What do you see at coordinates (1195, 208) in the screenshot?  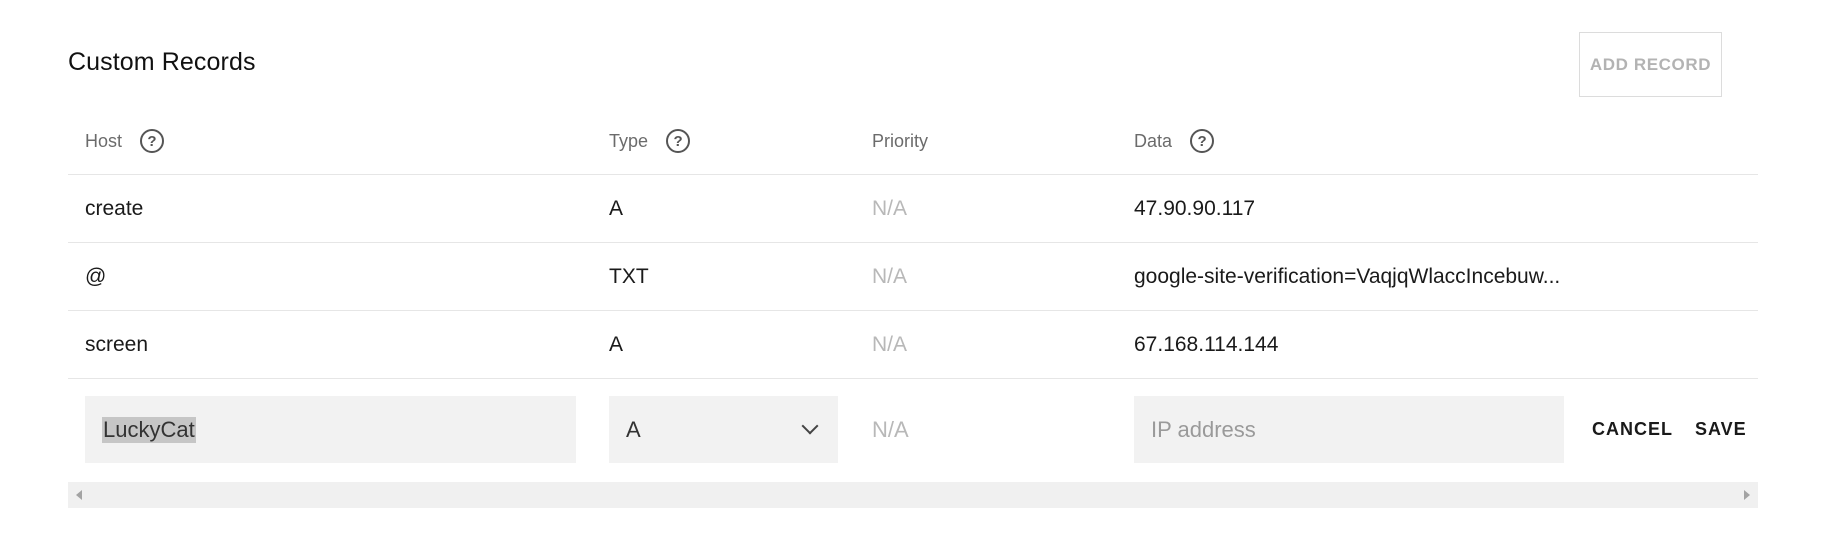 I see `record-data: 47.90.90.117` at bounding box center [1195, 208].